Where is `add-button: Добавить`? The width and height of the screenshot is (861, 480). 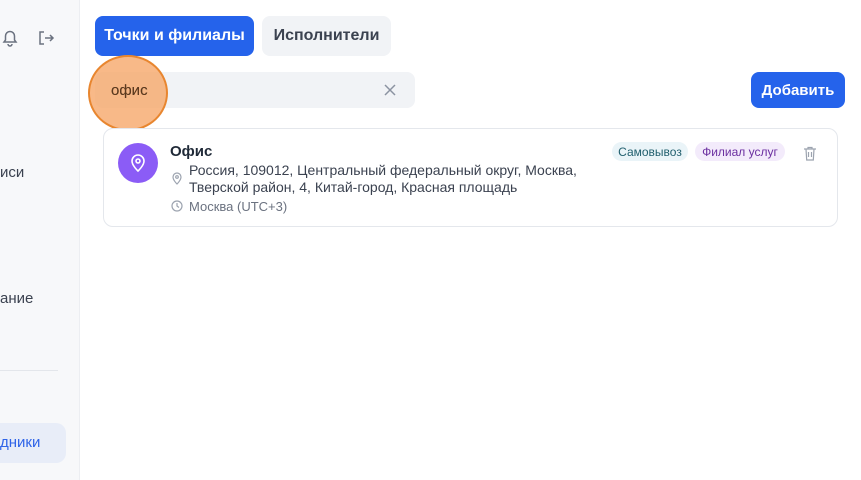
add-button: Добавить is located at coordinates (798, 90).